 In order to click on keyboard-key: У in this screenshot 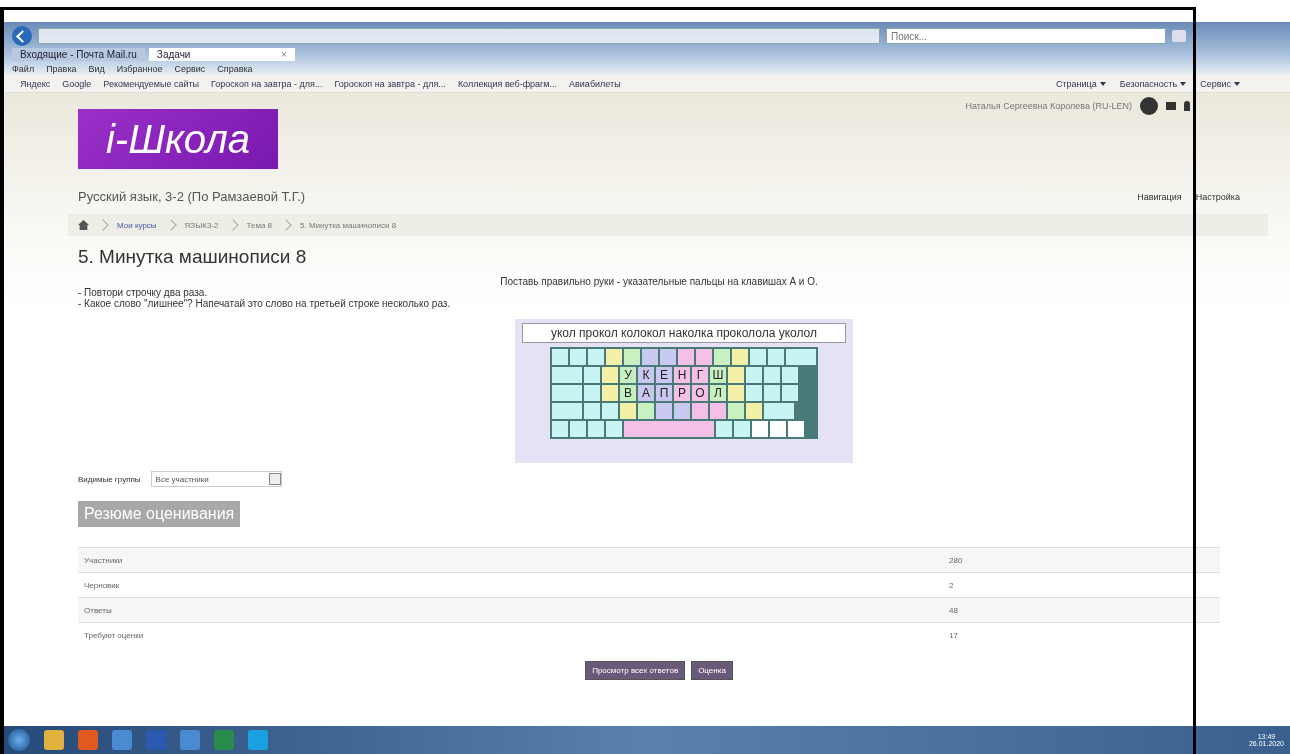, I will do `click(628, 375)`.